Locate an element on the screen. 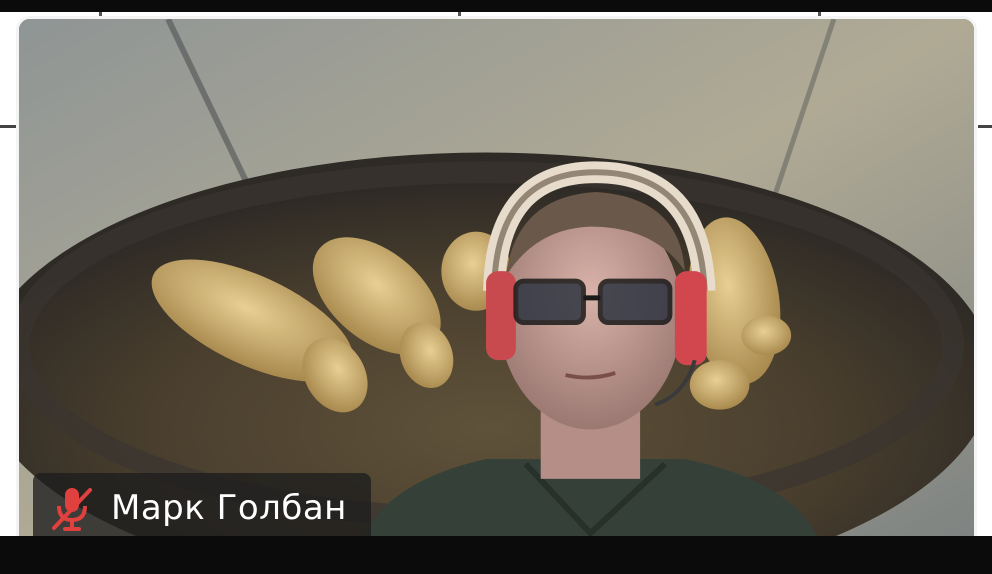 This screenshot has width=992, height=574. mic-muted-icon is located at coordinates (72, 508).